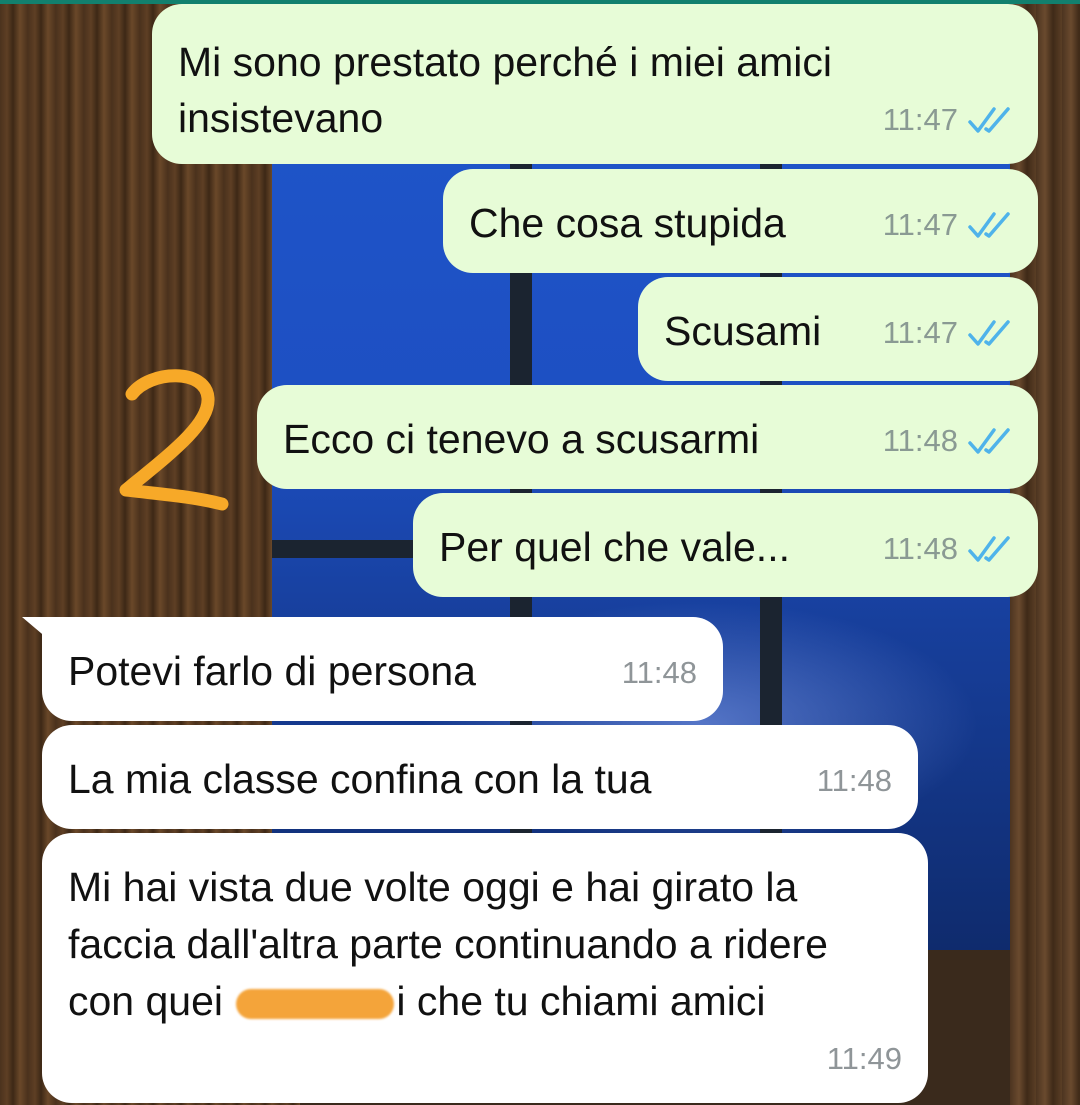 This screenshot has width=1080, height=1105. What do you see at coordinates (315, 1004) in the screenshot?
I see `redaction-scribble` at bounding box center [315, 1004].